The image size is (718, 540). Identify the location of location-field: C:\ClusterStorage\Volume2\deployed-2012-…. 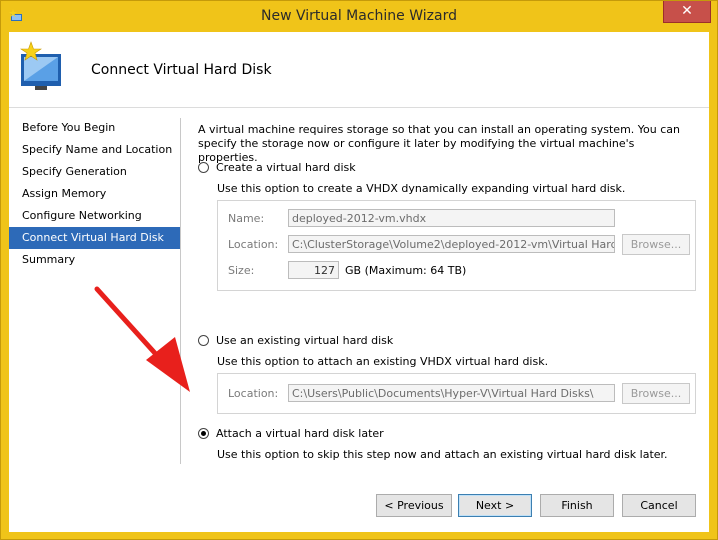
(451, 244).